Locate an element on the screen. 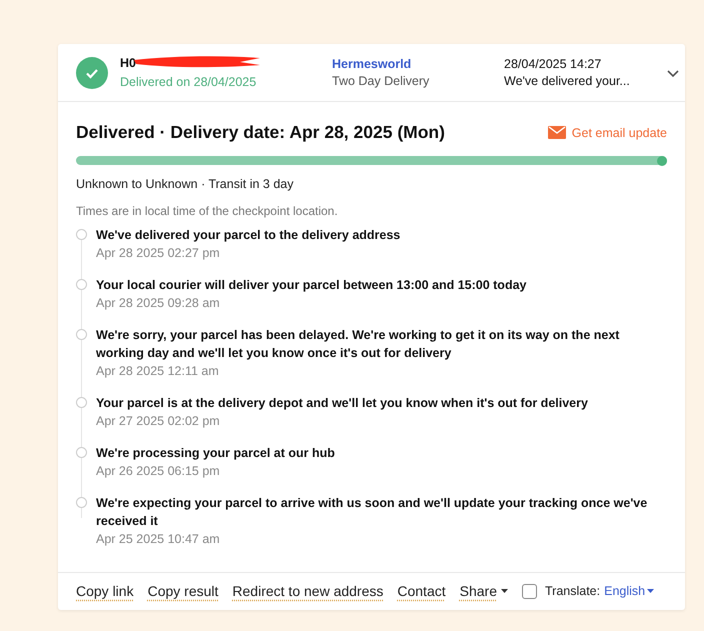 The width and height of the screenshot is (704, 631). checkpoint-message: We're expecting your parcel to arrive with us soon and we'll update your tracking once we've received it is located at coordinates (372, 512).